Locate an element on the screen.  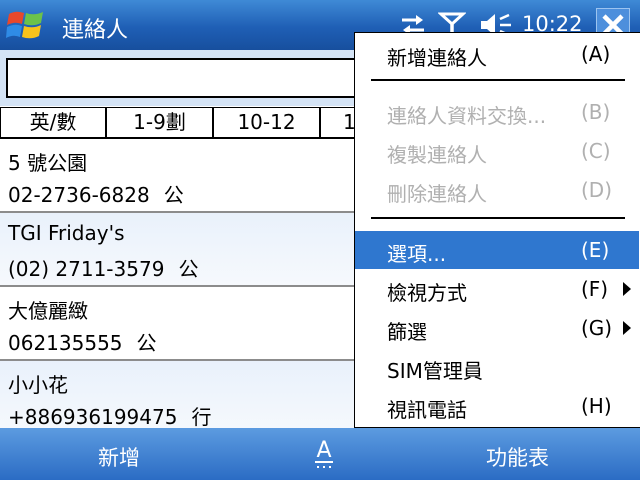
menu-item-view-by: 檢視方式 (F) is located at coordinates (497, 289).